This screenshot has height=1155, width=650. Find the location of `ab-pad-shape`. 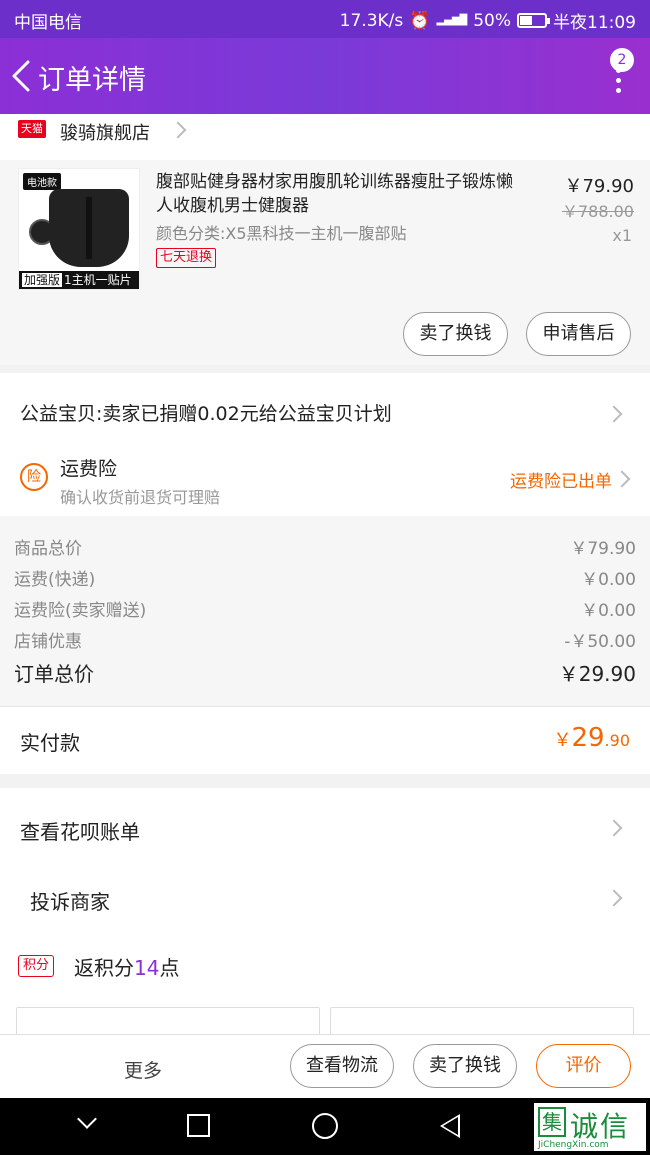

ab-pad-shape is located at coordinates (89, 228).